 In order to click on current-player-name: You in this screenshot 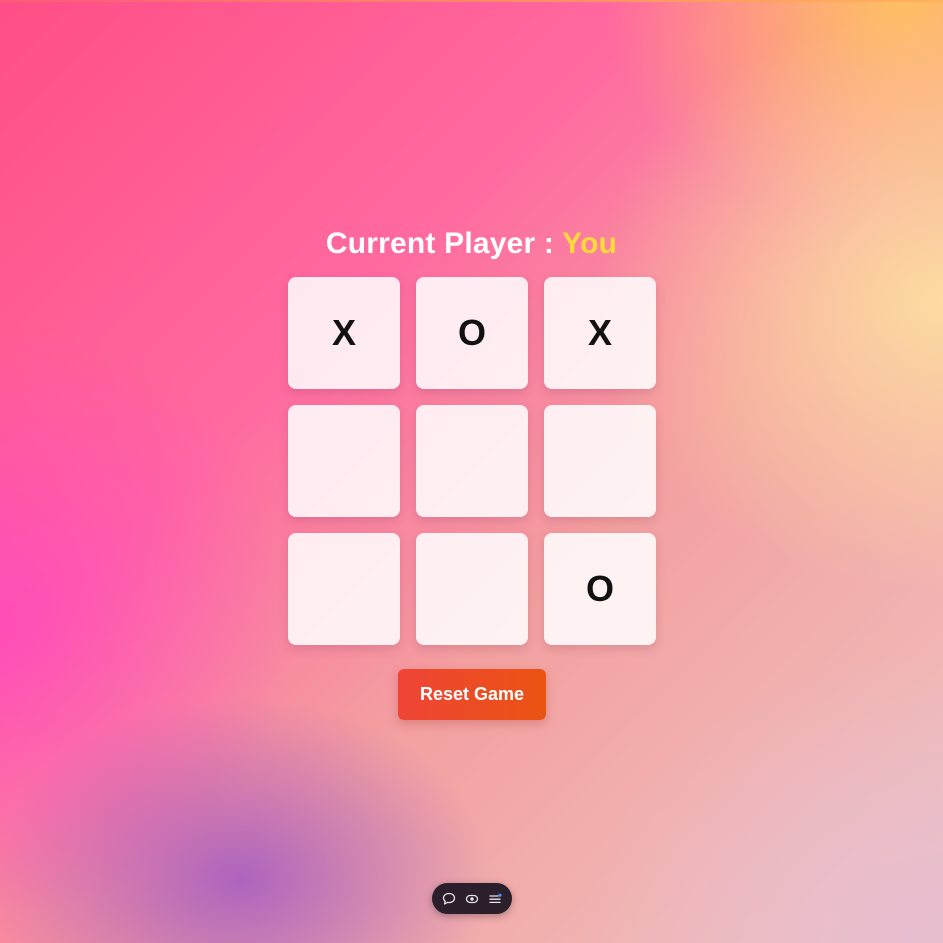, I will do `click(590, 243)`.